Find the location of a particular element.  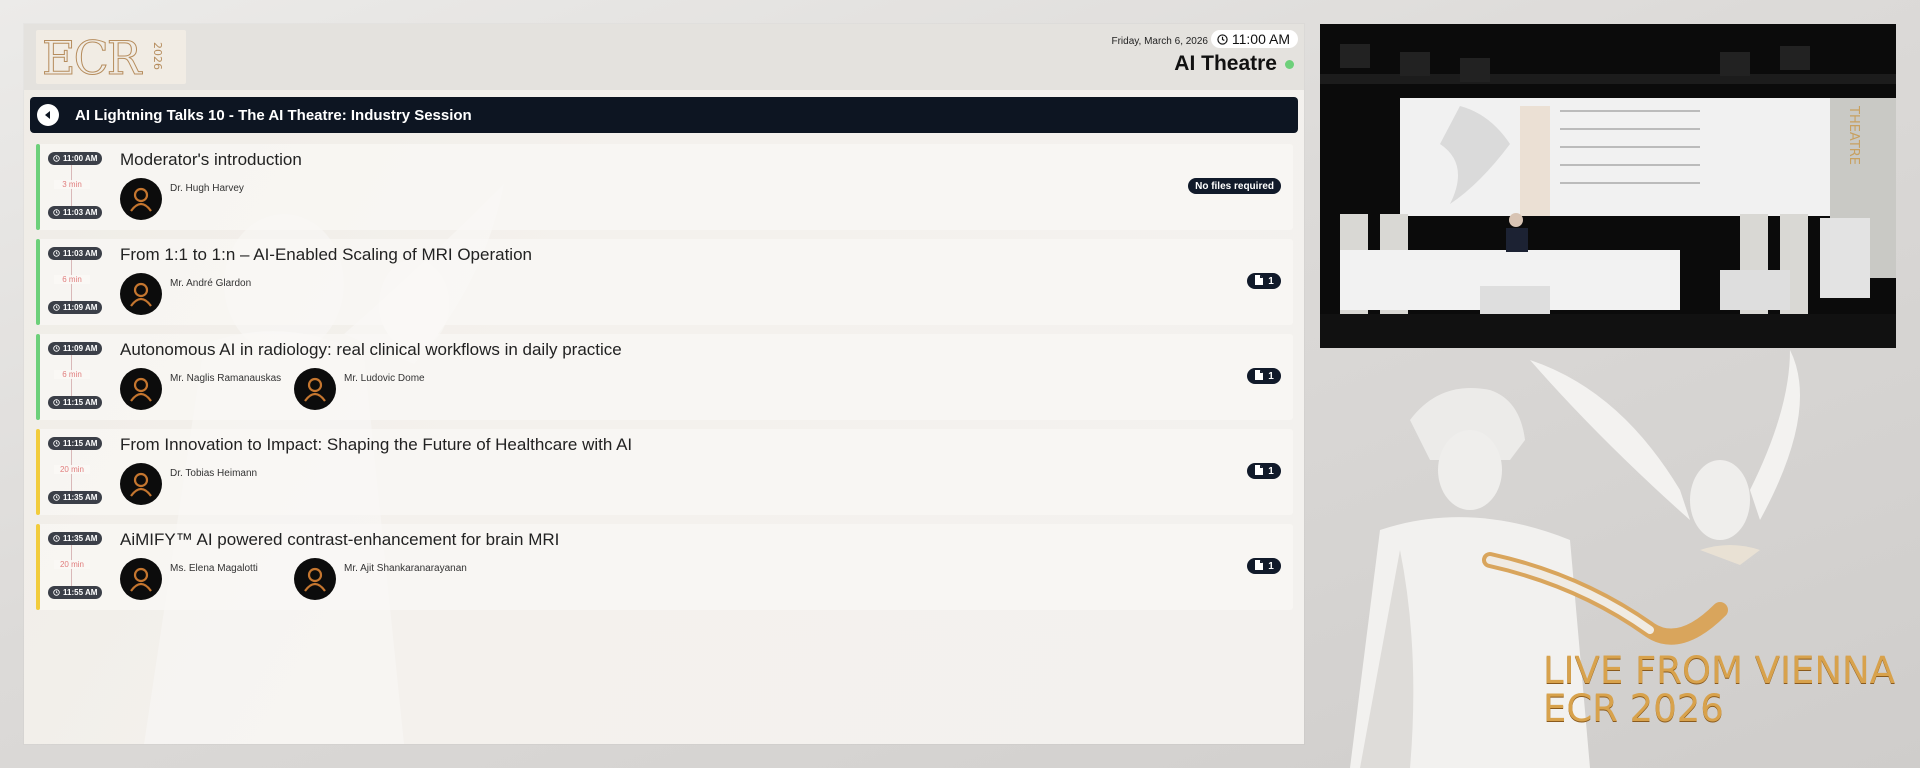

overlay-line-1: LIVE FROM VIENNA is located at coordinates (1719, 670).